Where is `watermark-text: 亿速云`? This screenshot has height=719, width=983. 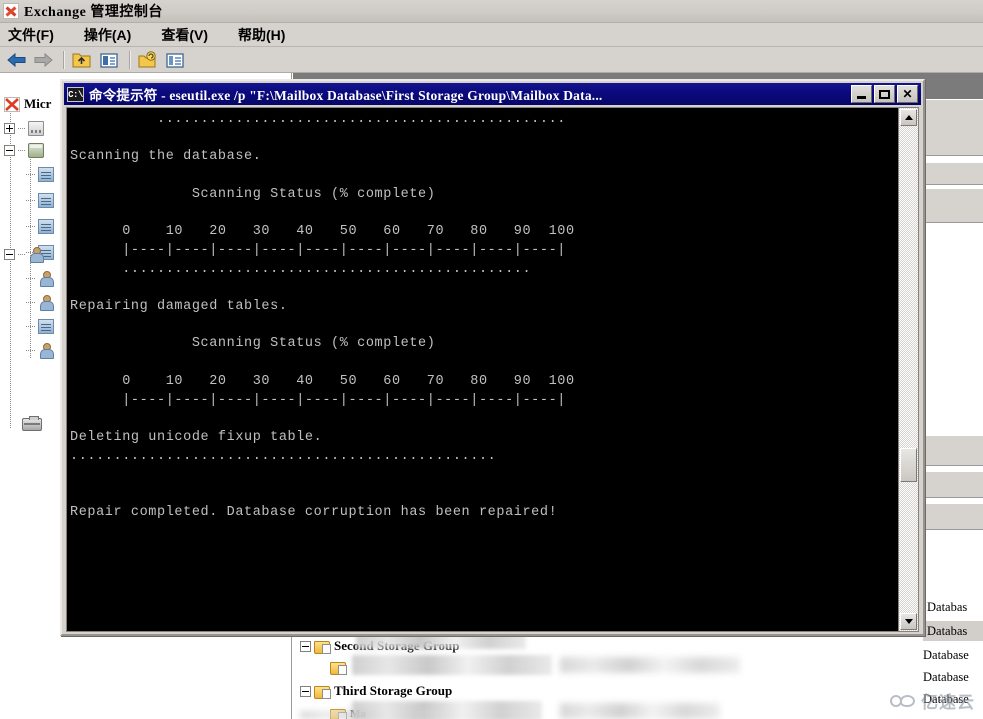
watermark-text: 亿速云 is located at coordinates (948, 702).